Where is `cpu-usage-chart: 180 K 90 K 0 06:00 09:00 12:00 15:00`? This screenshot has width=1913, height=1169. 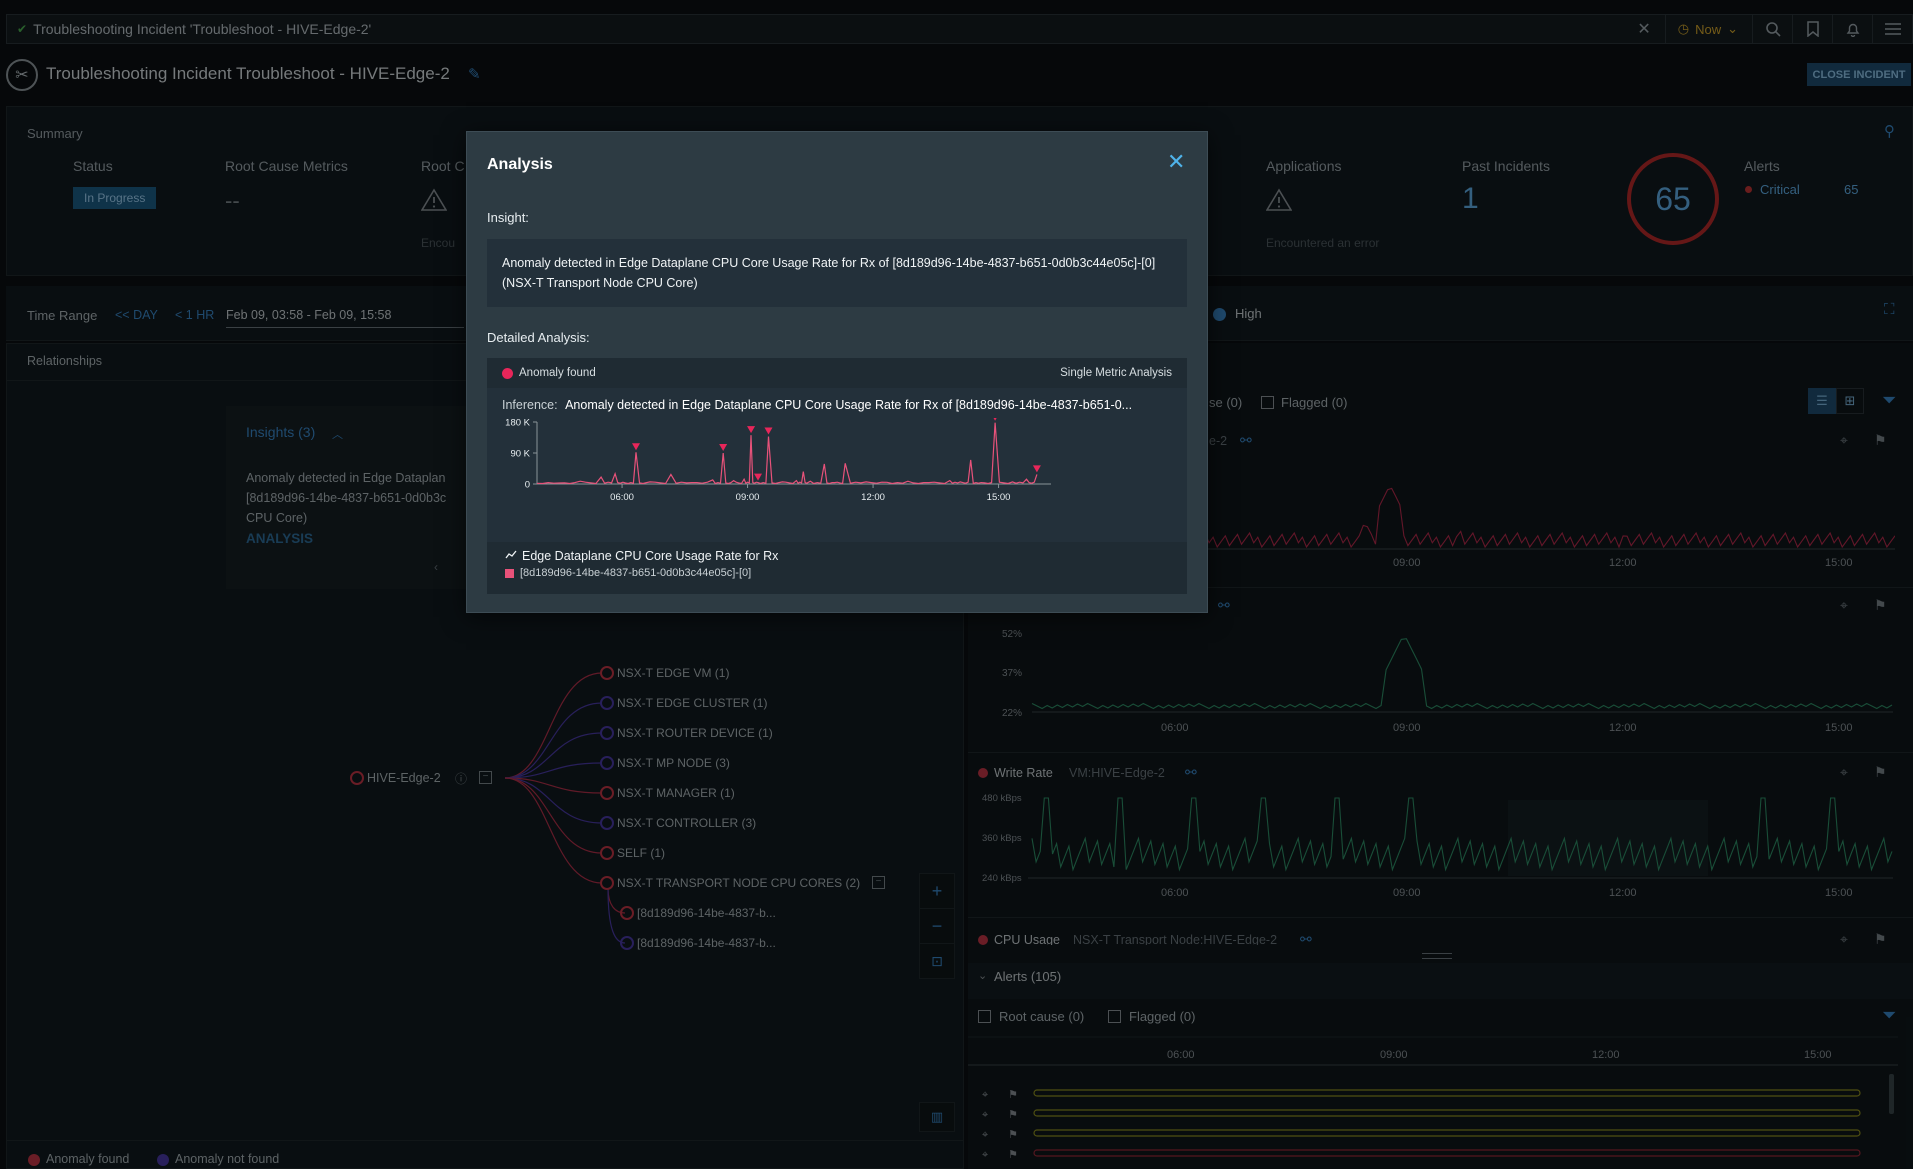
cpu-usage-chart: 180 K 90 K 0 06:00 09:00 12:00 15:00 is located at coordinates (778, 460).